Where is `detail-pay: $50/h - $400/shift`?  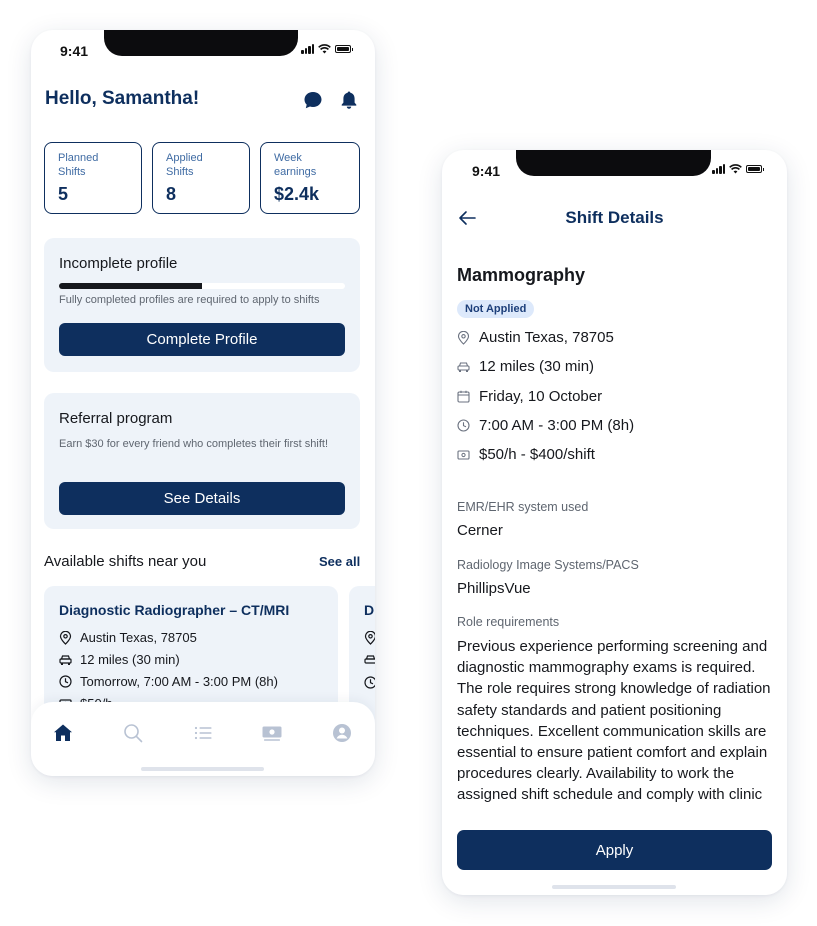
detail-pay: $50/h - $400/shift is located at coordinates (526, 454).